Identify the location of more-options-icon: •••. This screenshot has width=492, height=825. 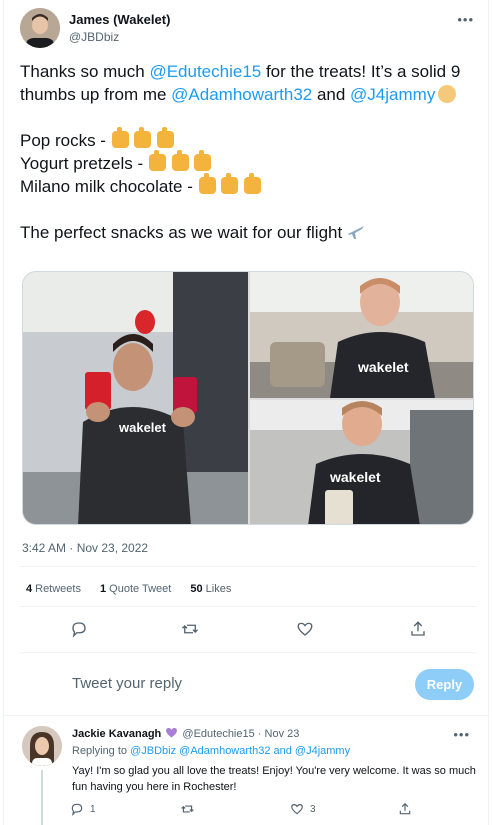
(465, 19).